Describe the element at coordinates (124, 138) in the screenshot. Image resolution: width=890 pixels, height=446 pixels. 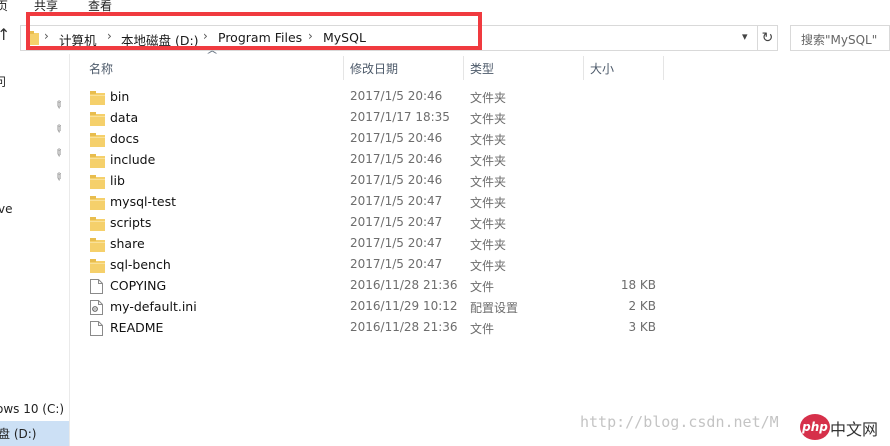
I see `file-name: docs` at that location.